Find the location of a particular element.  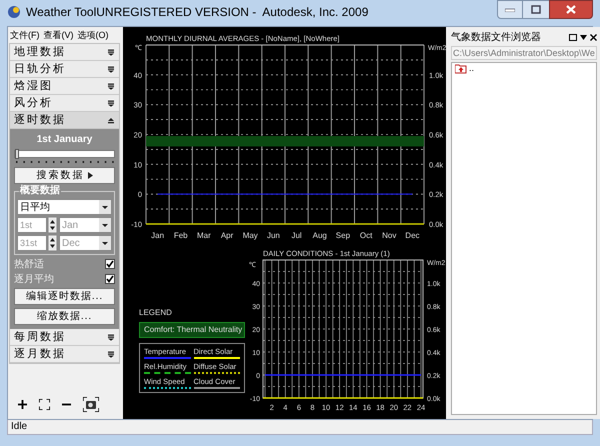

slider-thumb is located at coordinates (17, 154).